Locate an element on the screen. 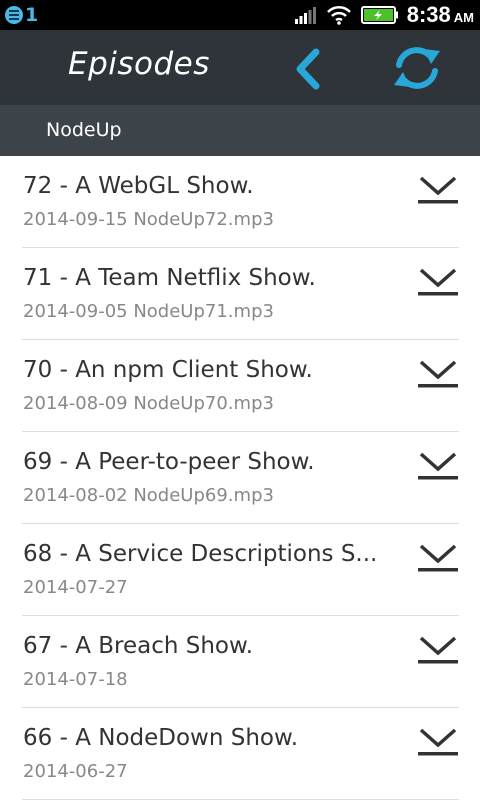 The width and height of the screenshot is (480, 800). episode-title: 70 - An npm Client Show. is located at coordinates (168, 370).